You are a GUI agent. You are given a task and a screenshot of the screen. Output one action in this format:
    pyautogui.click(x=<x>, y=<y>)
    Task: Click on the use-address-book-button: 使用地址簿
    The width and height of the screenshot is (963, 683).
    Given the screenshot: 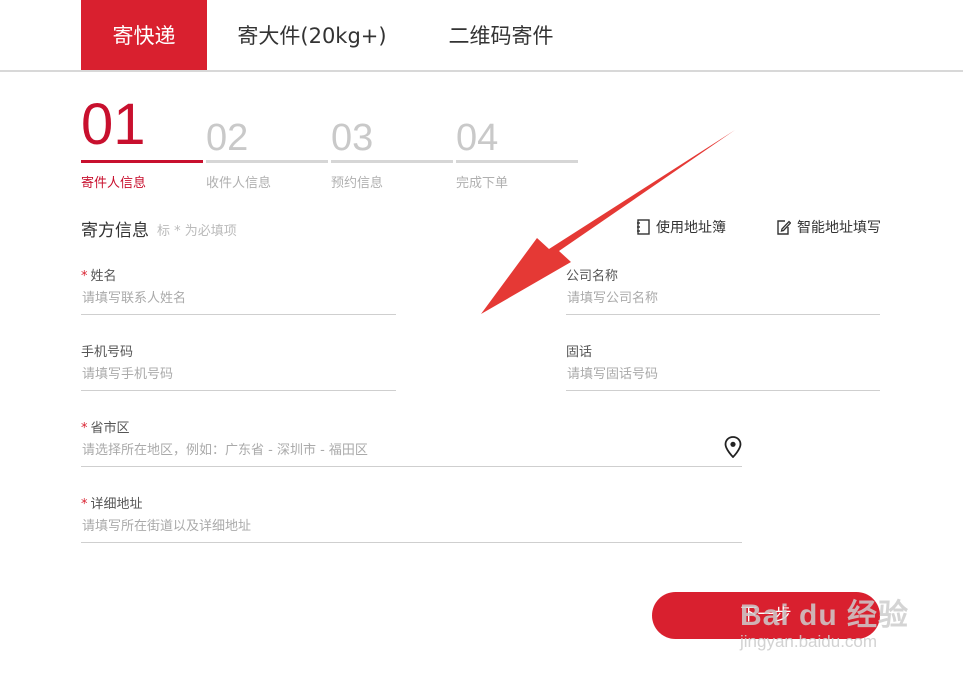 What is the action you would take?
    pyautogui.click(x=681, y=227)
    